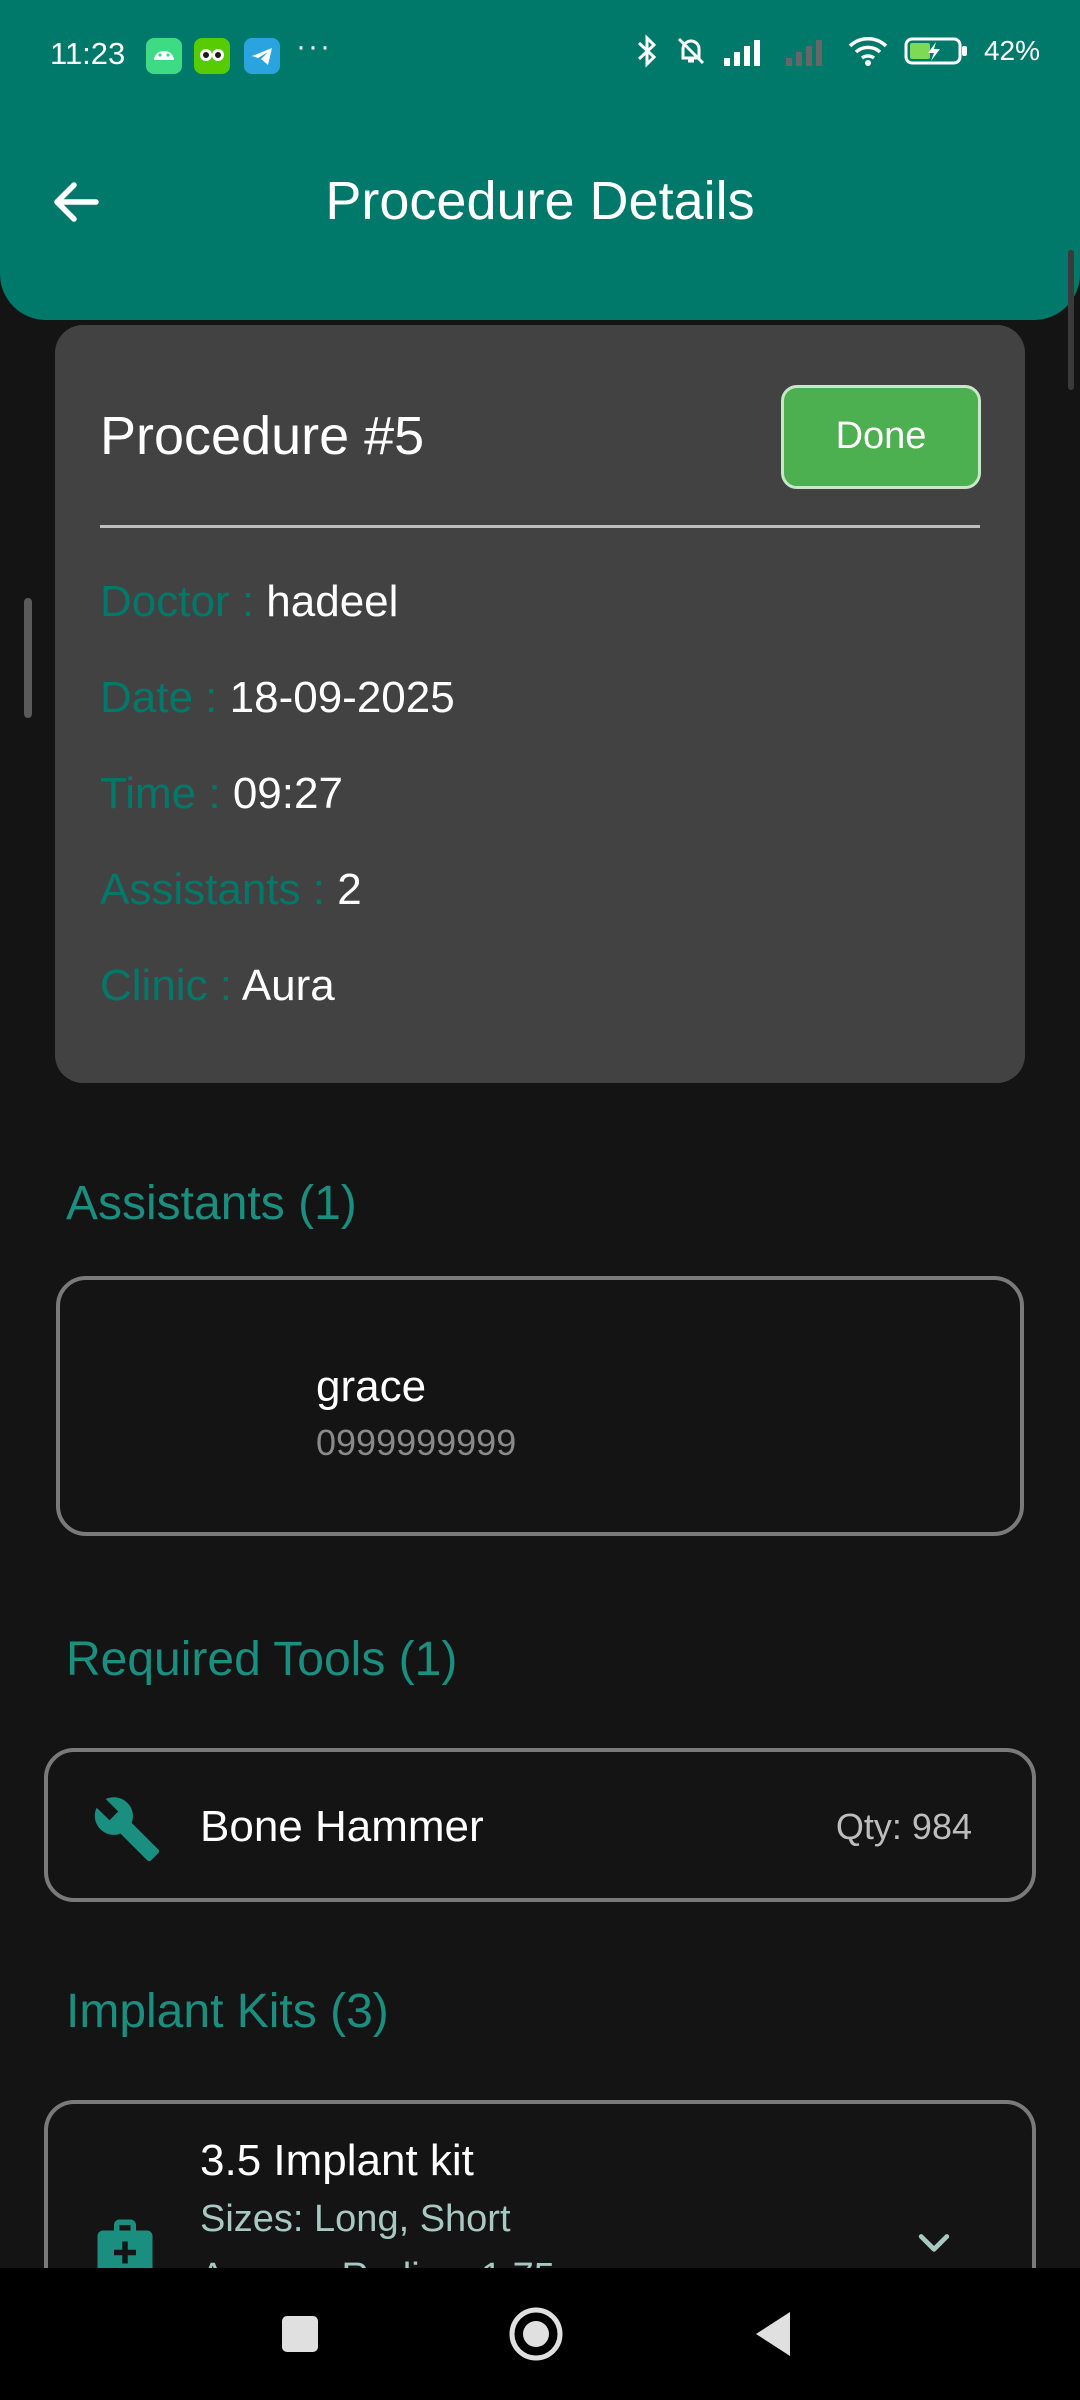 Image resolution: width=1080 pixels, height=2400 pixels. I want to click on clinic-value: Aura, so click(288, 985).